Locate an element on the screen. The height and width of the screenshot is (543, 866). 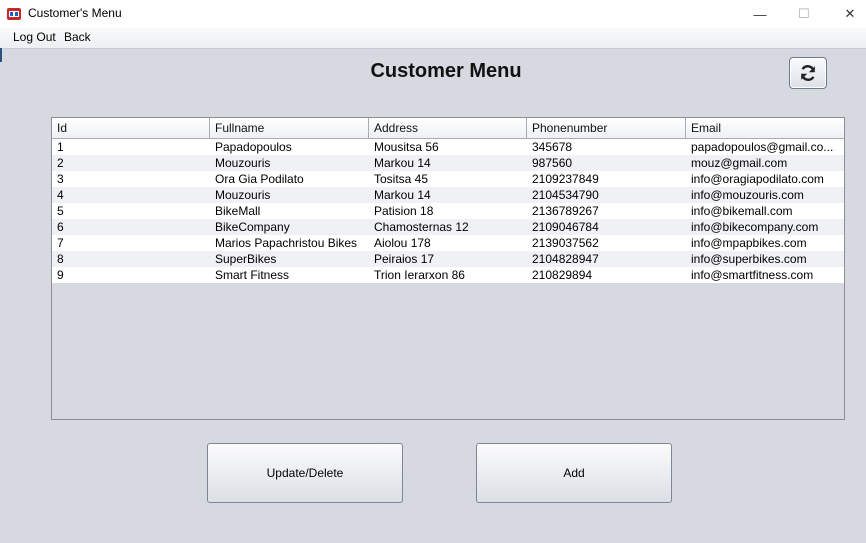
table-cell: 3 is located at coordinates (131, 179).